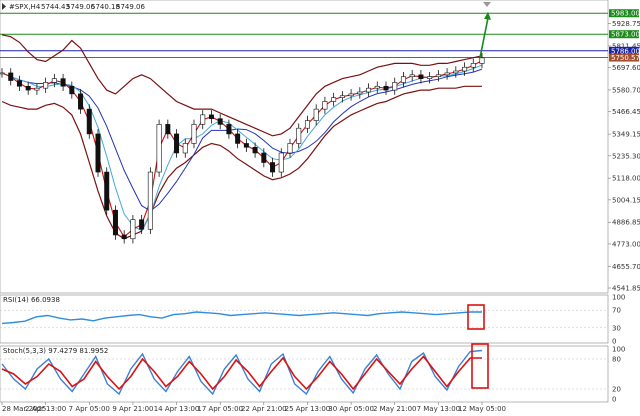 Image resolution: width=640 pixels, height=416 pixels. I want to click on rsi-axis-label: 30, so click(616, 328).